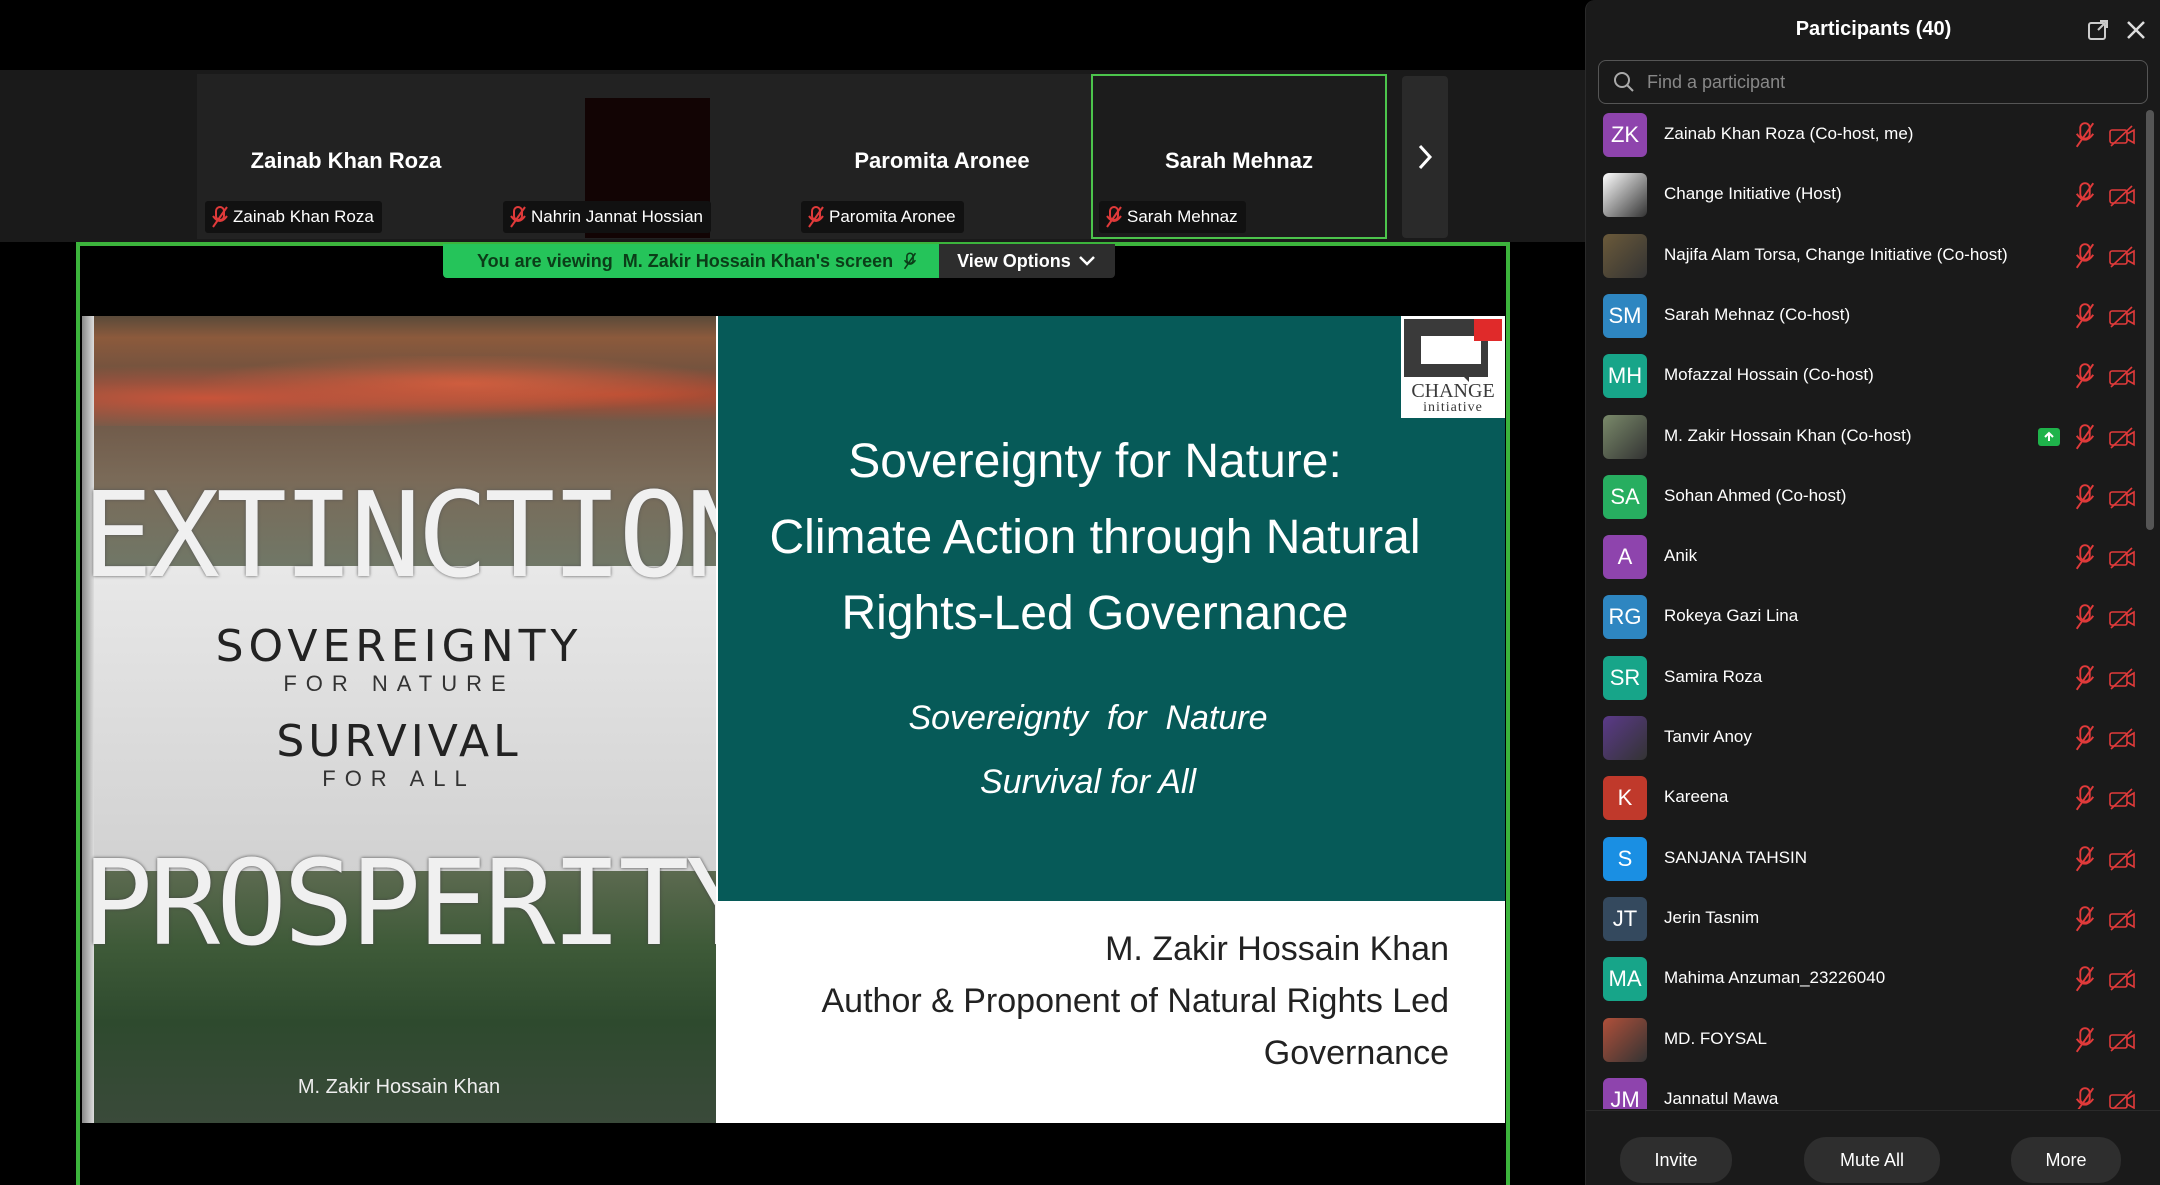  Describe the element at coordinates (758, 260) in the screenshot. I see `viewing-name: M. Zakir Hossain Khan's screen` at that location.